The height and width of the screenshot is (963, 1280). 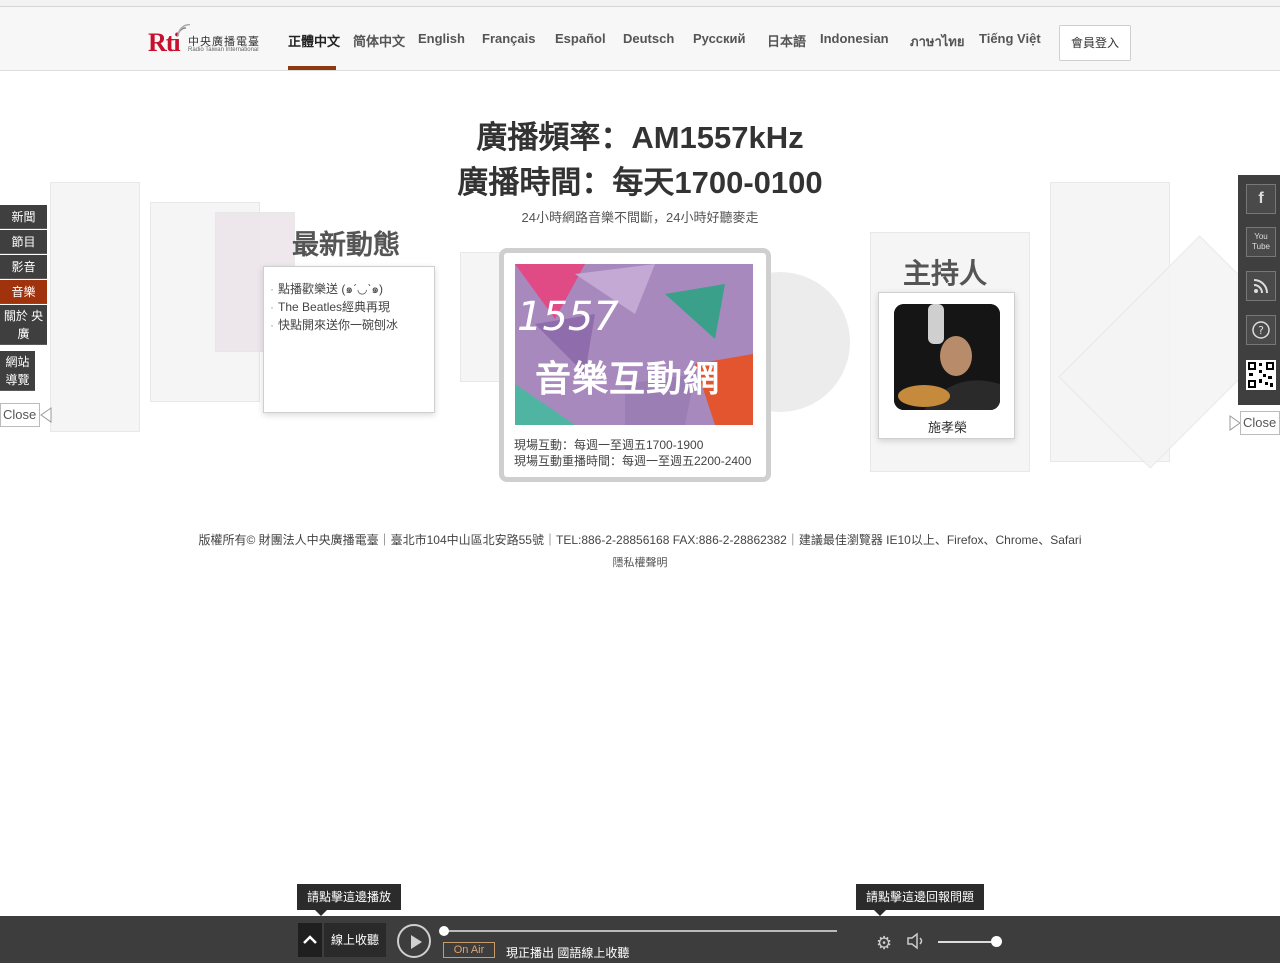 What do you see at coordinates (314, 40) in the screenshot?
I see `lang-zh-tw: 正體中文` at bounding box center [314, 40].